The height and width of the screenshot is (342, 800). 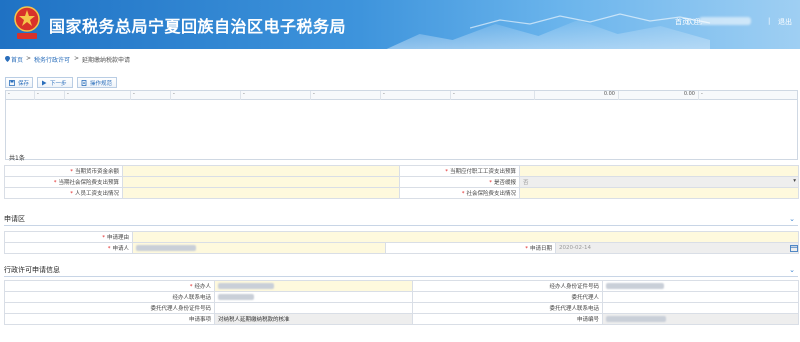 What do you see at coordinates (261, 193) in the screenshot?
I see `salary-status-input` at bounding box center [261, 193].